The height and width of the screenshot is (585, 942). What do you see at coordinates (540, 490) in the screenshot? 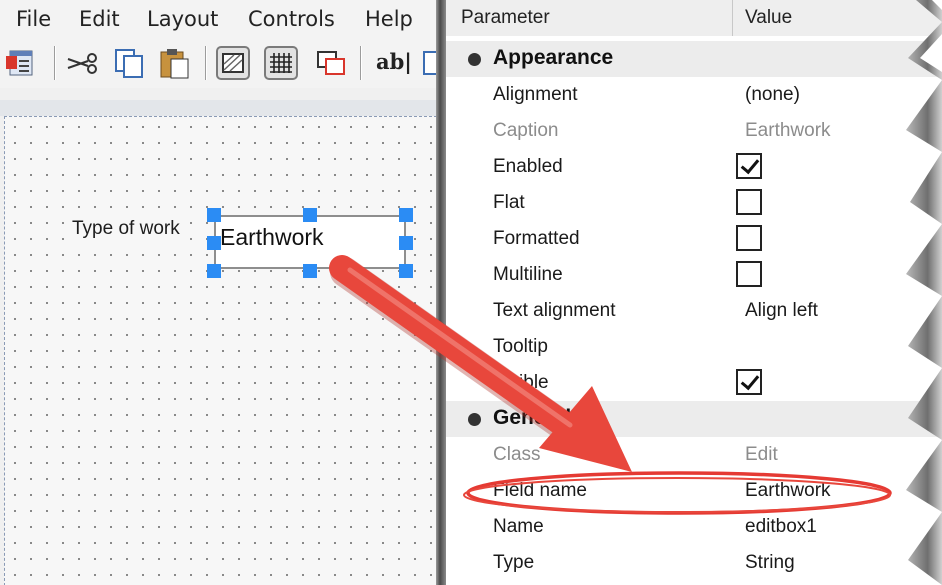
I see `property-name: Field name` at bounding box center [540, 490].